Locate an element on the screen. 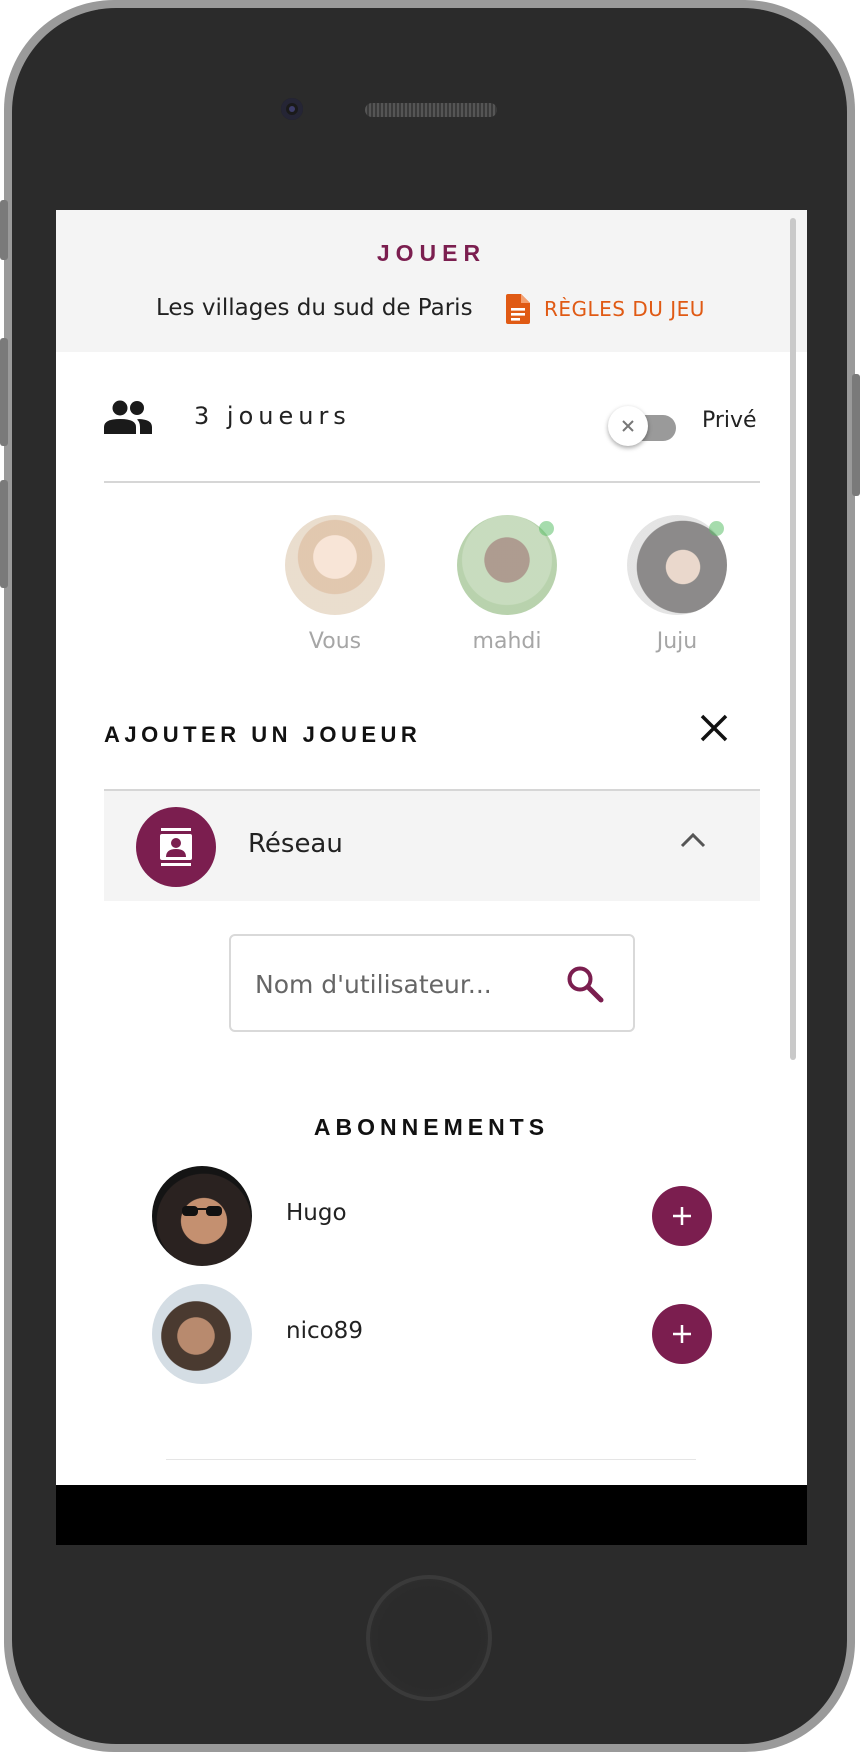 The image size is (862, 1754). game-subtitle: Les villages du sud de Paris is located at coordinates (314, 308).